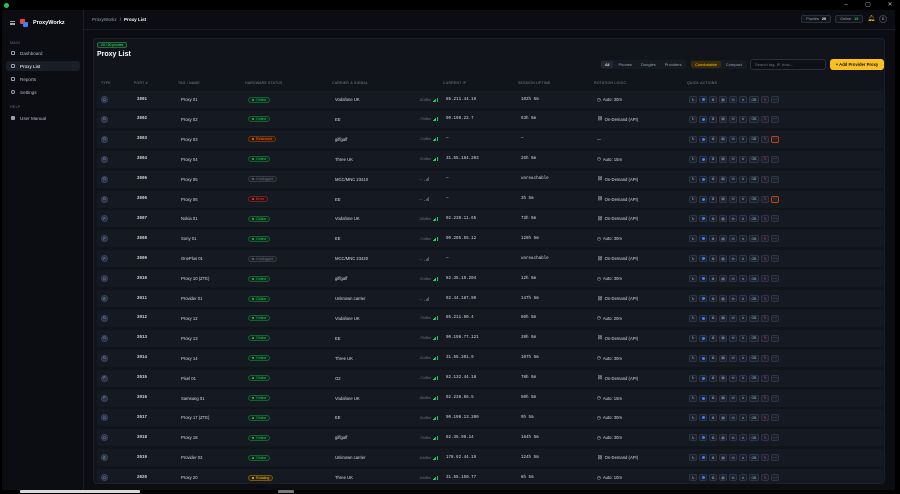 This screenshot has height=494, width=900. I want to click on filter-phones: Phones, so click(625, 64).